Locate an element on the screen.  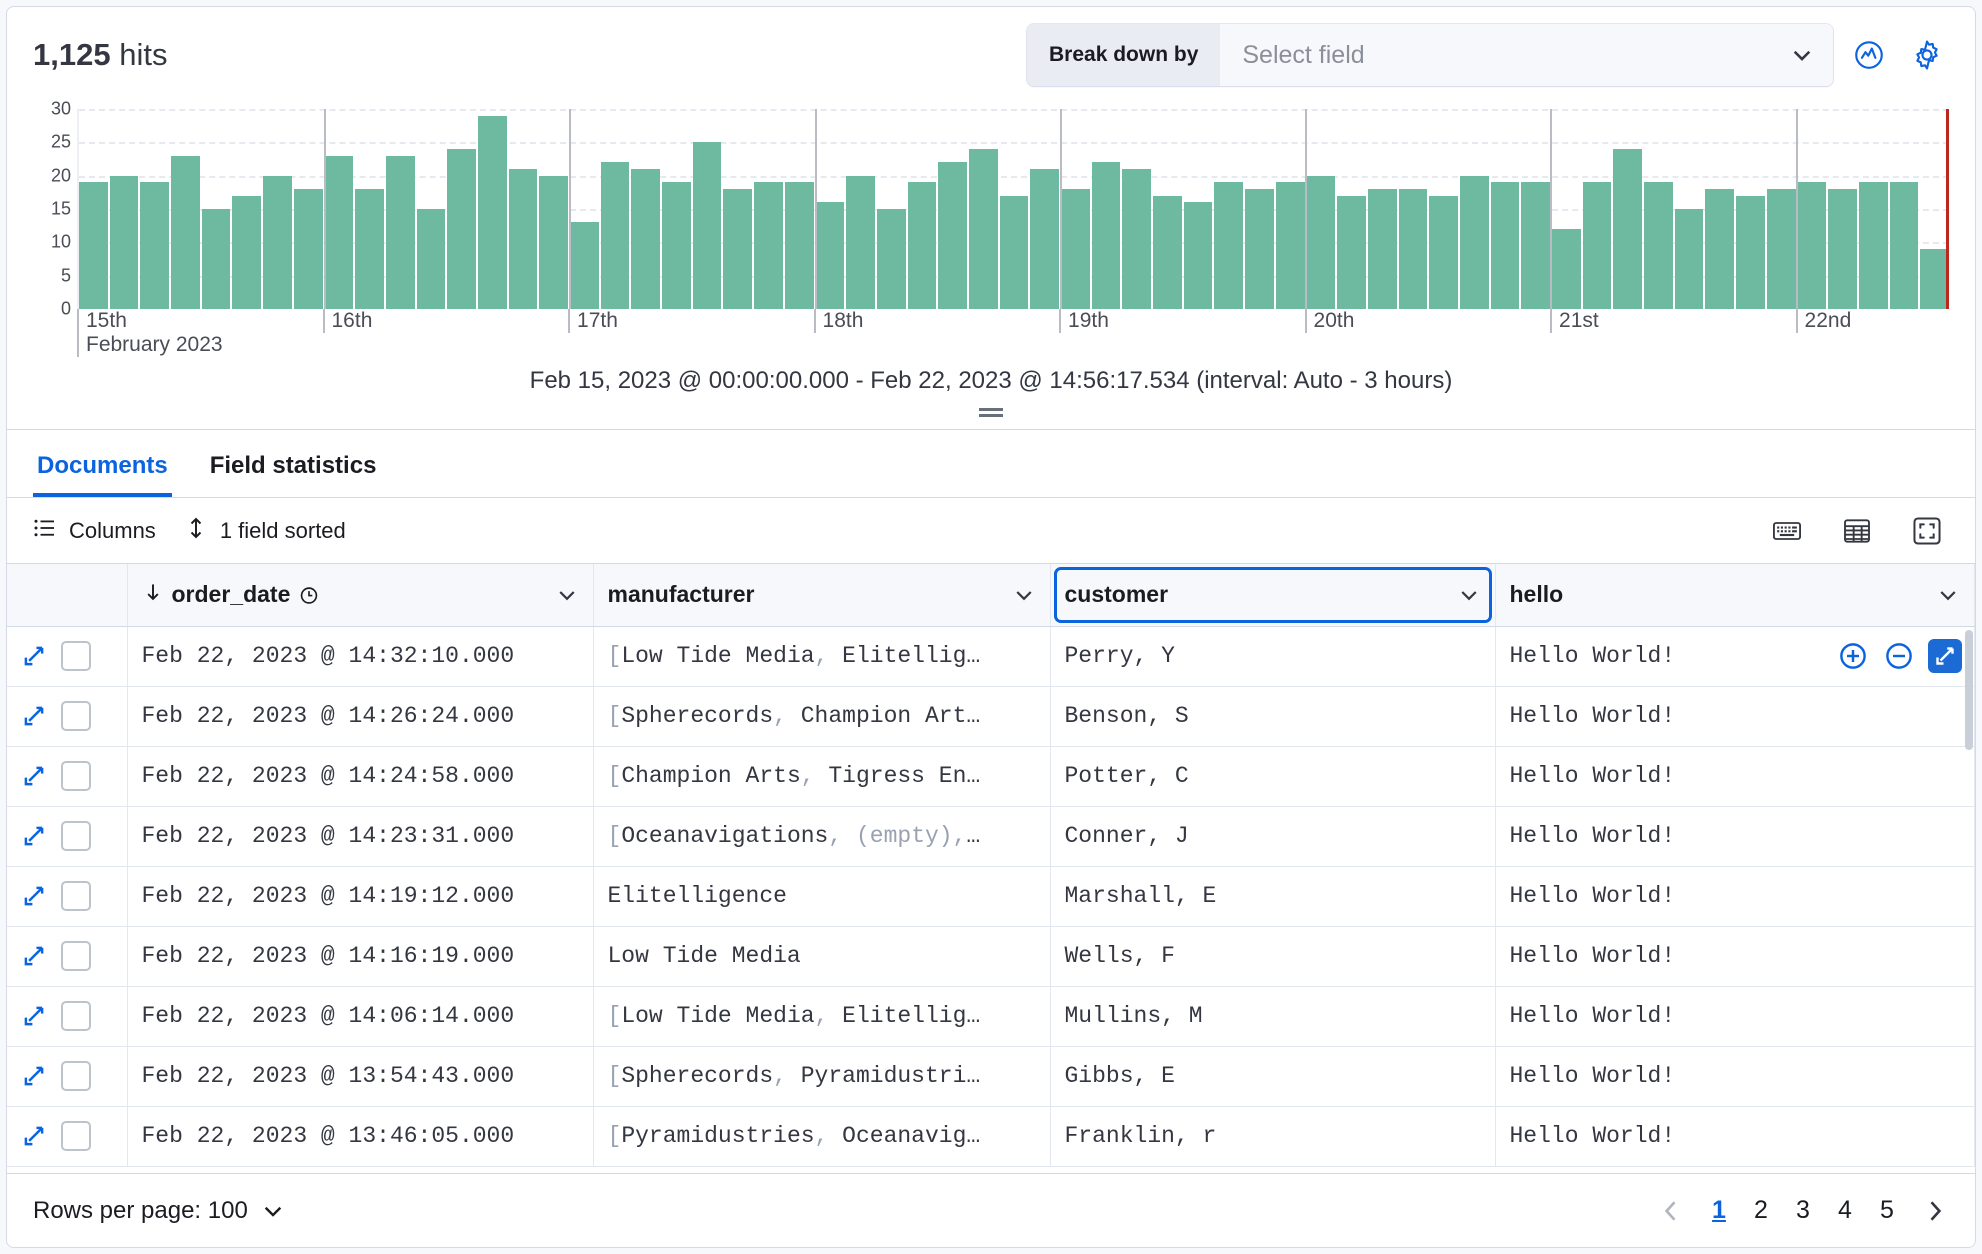
cell-order-date: Feb 22, 2023 @ 14:24:58.000 is located at coordinates (360, 776).